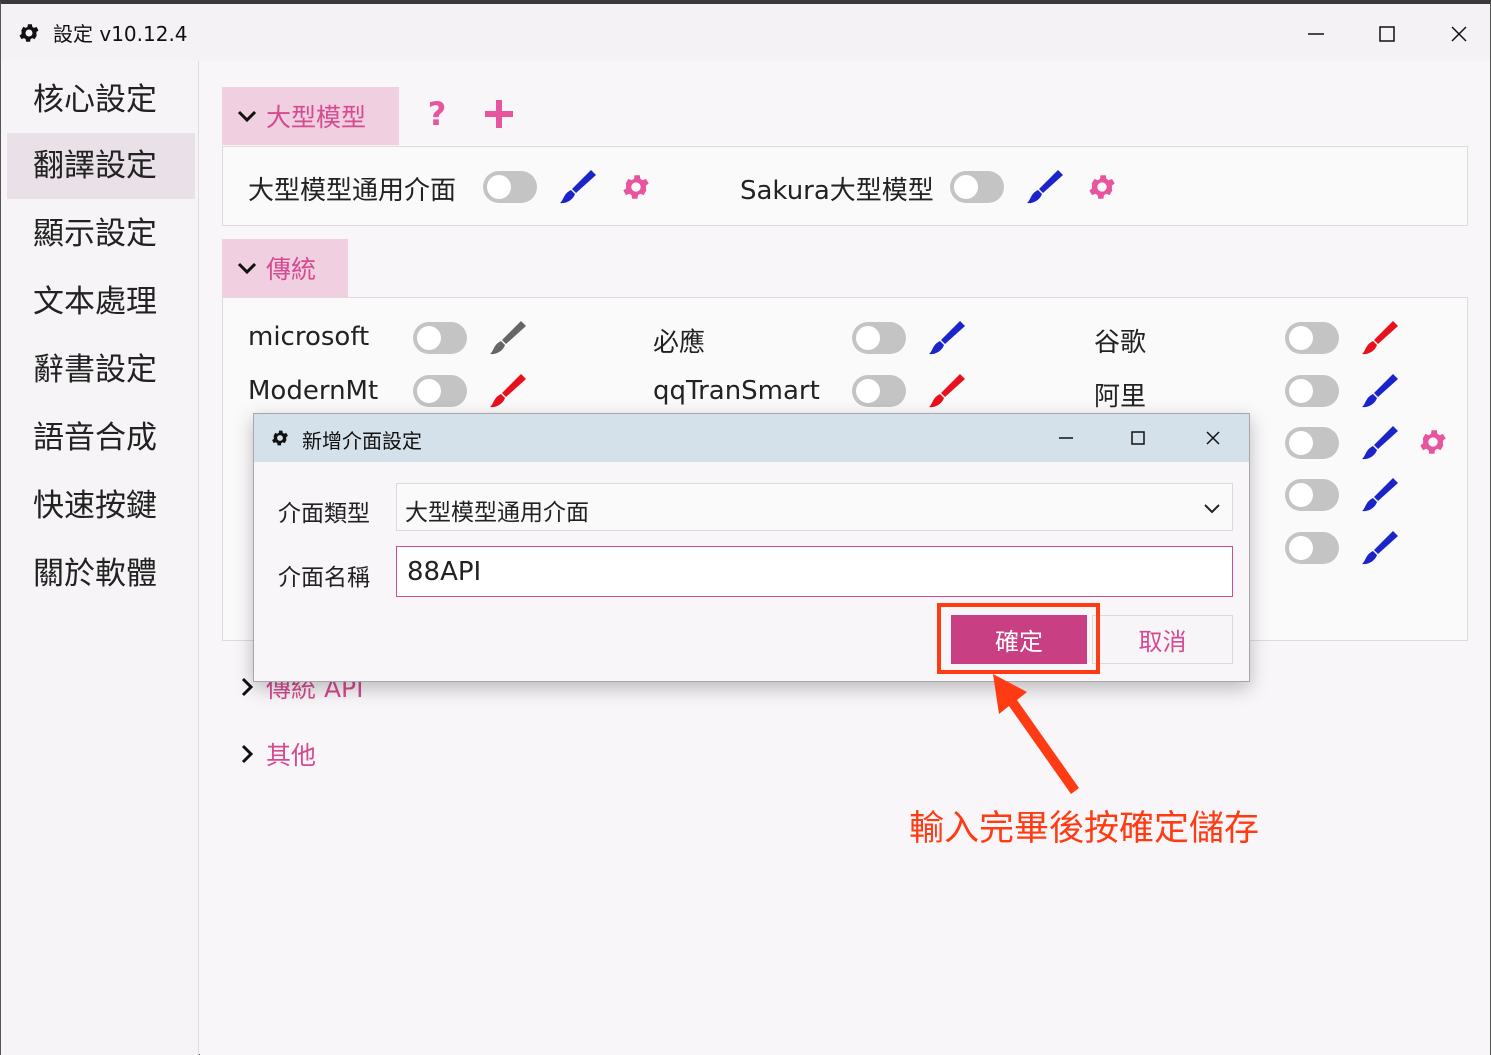  What do you see at coordinates (499, 114) in the screenshot?
I see `add-icon` at bounding box center [499, 114].